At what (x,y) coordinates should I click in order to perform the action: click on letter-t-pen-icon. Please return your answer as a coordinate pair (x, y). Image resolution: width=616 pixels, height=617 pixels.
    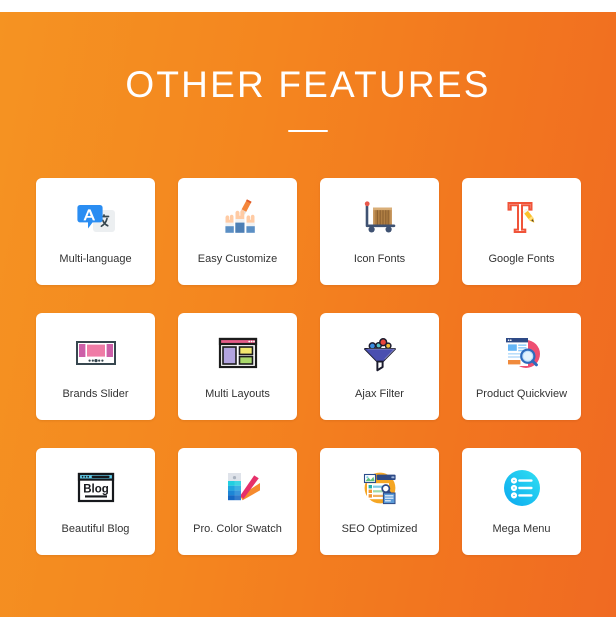
    Looking at the image, I should click on (522, 218).